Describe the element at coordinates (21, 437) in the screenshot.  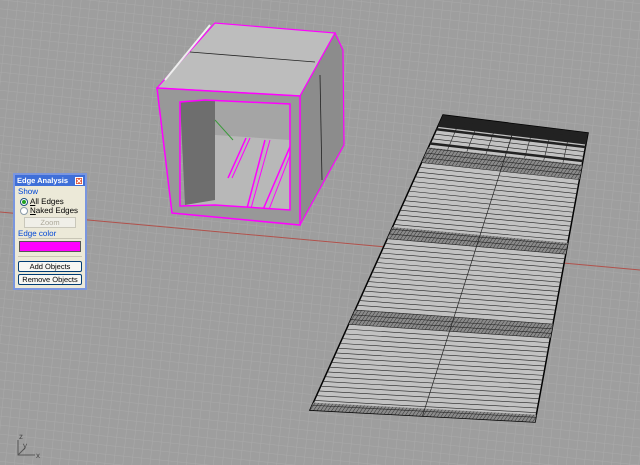
I see `axis-label: z` at that location.